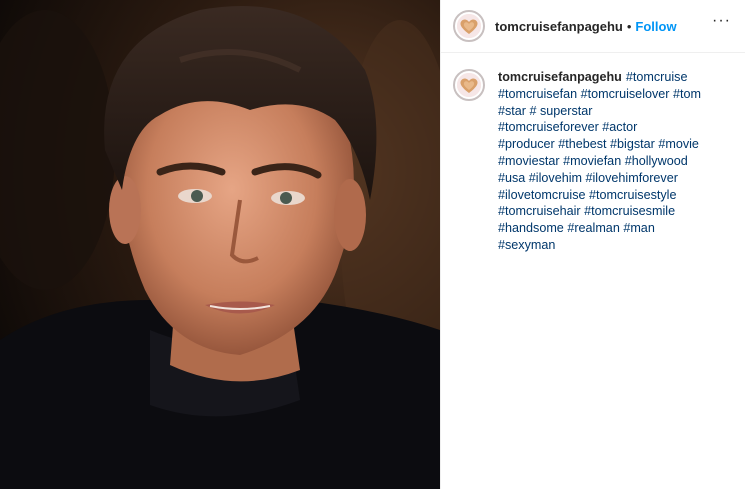  Describe the element at coordinates (657, 77) in the screenshot. I see `caption-line: #tomcruise` at that location.